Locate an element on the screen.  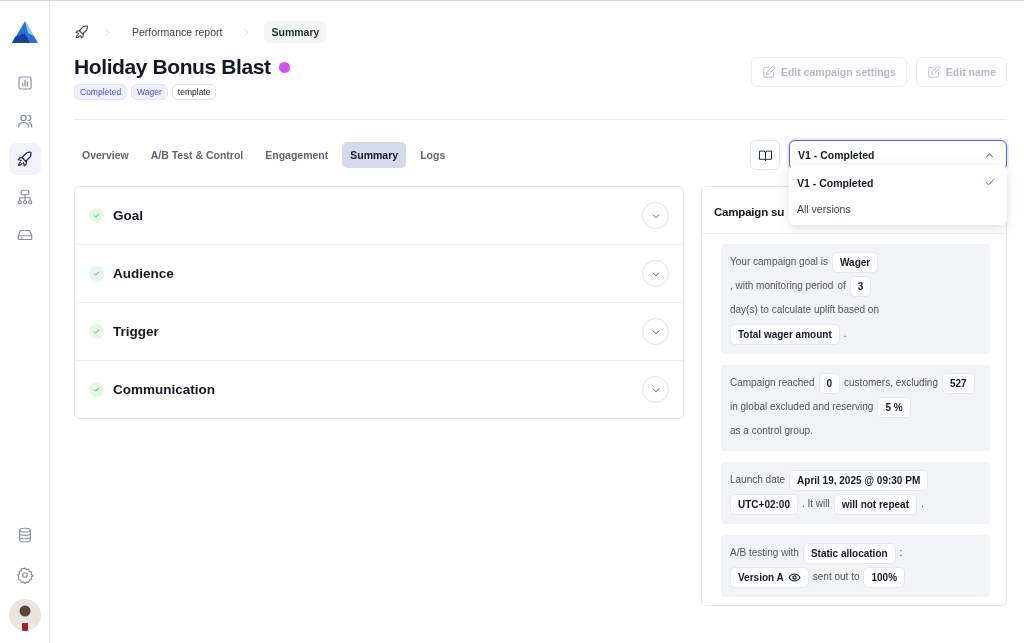
sidebar-nav-button is located at coordinates (24, 159).